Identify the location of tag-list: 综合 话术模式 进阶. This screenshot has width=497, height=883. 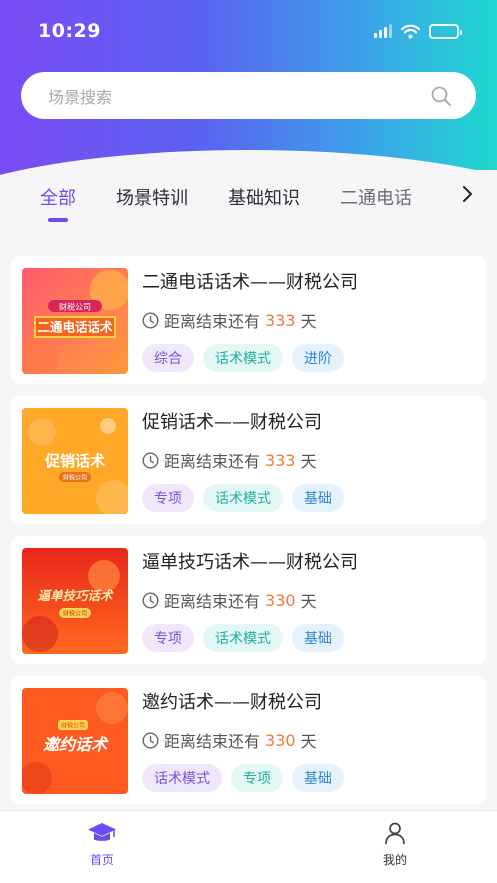
(243, 358).